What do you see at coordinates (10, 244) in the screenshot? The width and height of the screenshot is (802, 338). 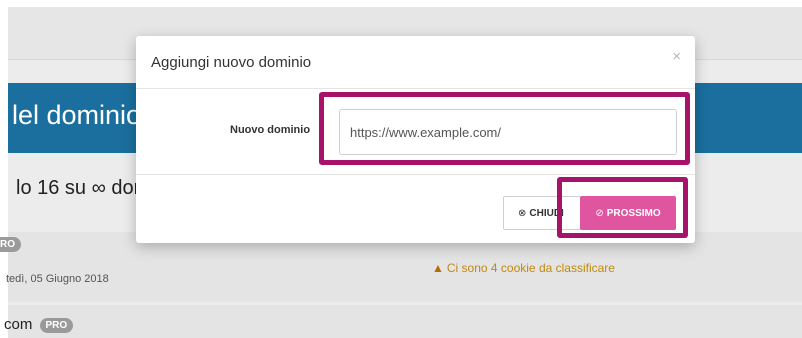 I see `pro-badge: RO` at bounding box center [10, 244].